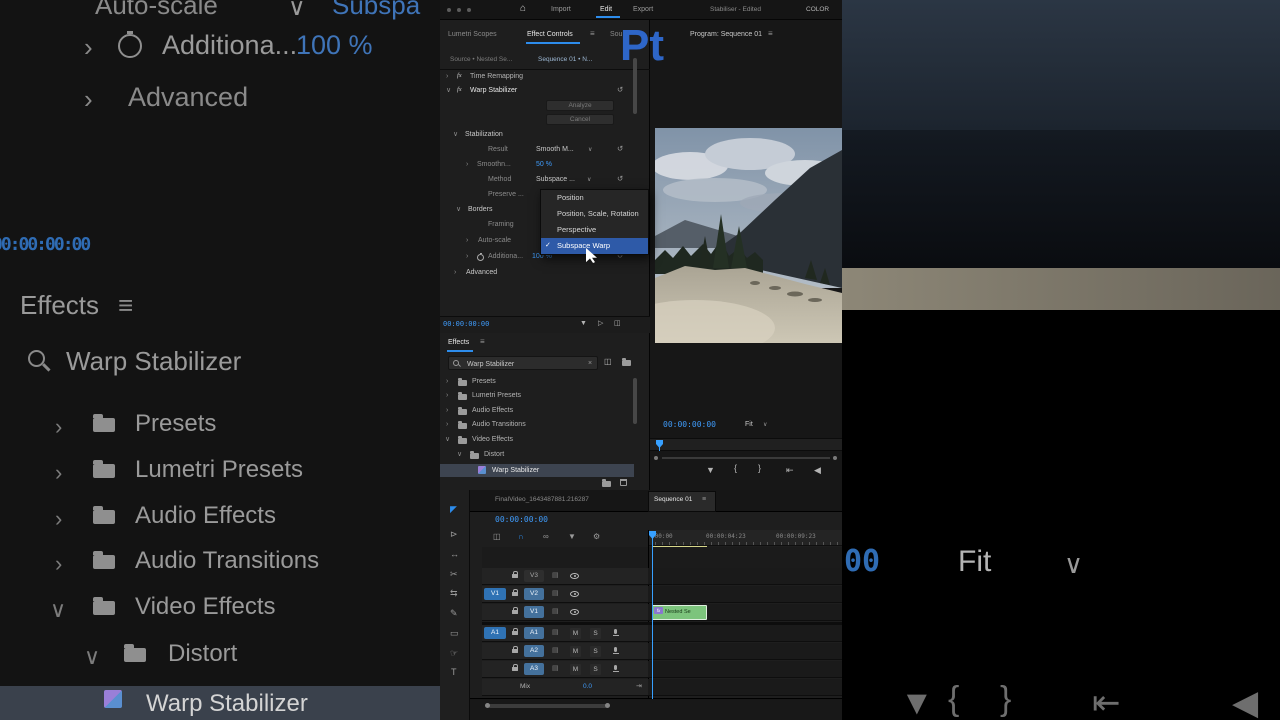 The height and width of the screenshot is (720, 1280). I want to click on filter-funnel-icon: ▼, so click(583, 323).